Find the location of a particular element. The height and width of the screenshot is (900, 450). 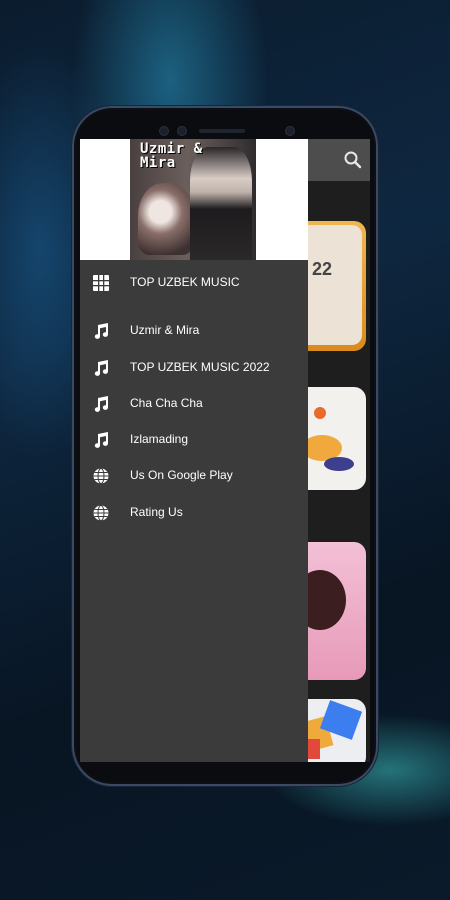

drawer-item-us-on-google-play: Us On Google Play is located at coordinates (194, 476).